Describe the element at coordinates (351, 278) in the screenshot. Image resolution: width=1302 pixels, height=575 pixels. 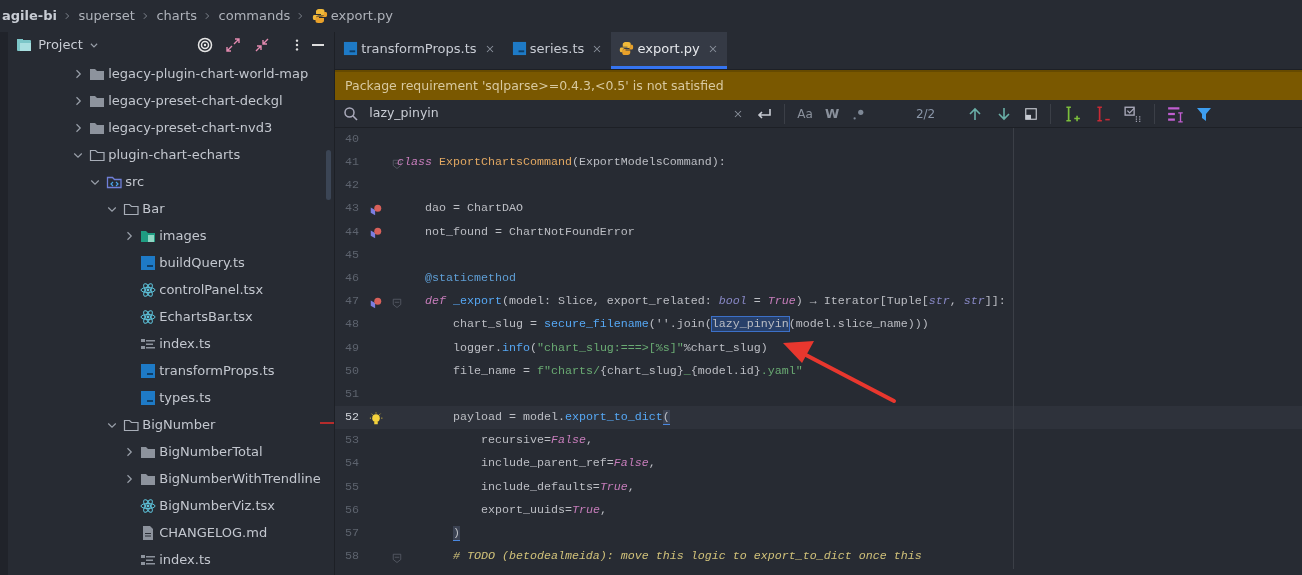
I see `line-number: 46` at that location.